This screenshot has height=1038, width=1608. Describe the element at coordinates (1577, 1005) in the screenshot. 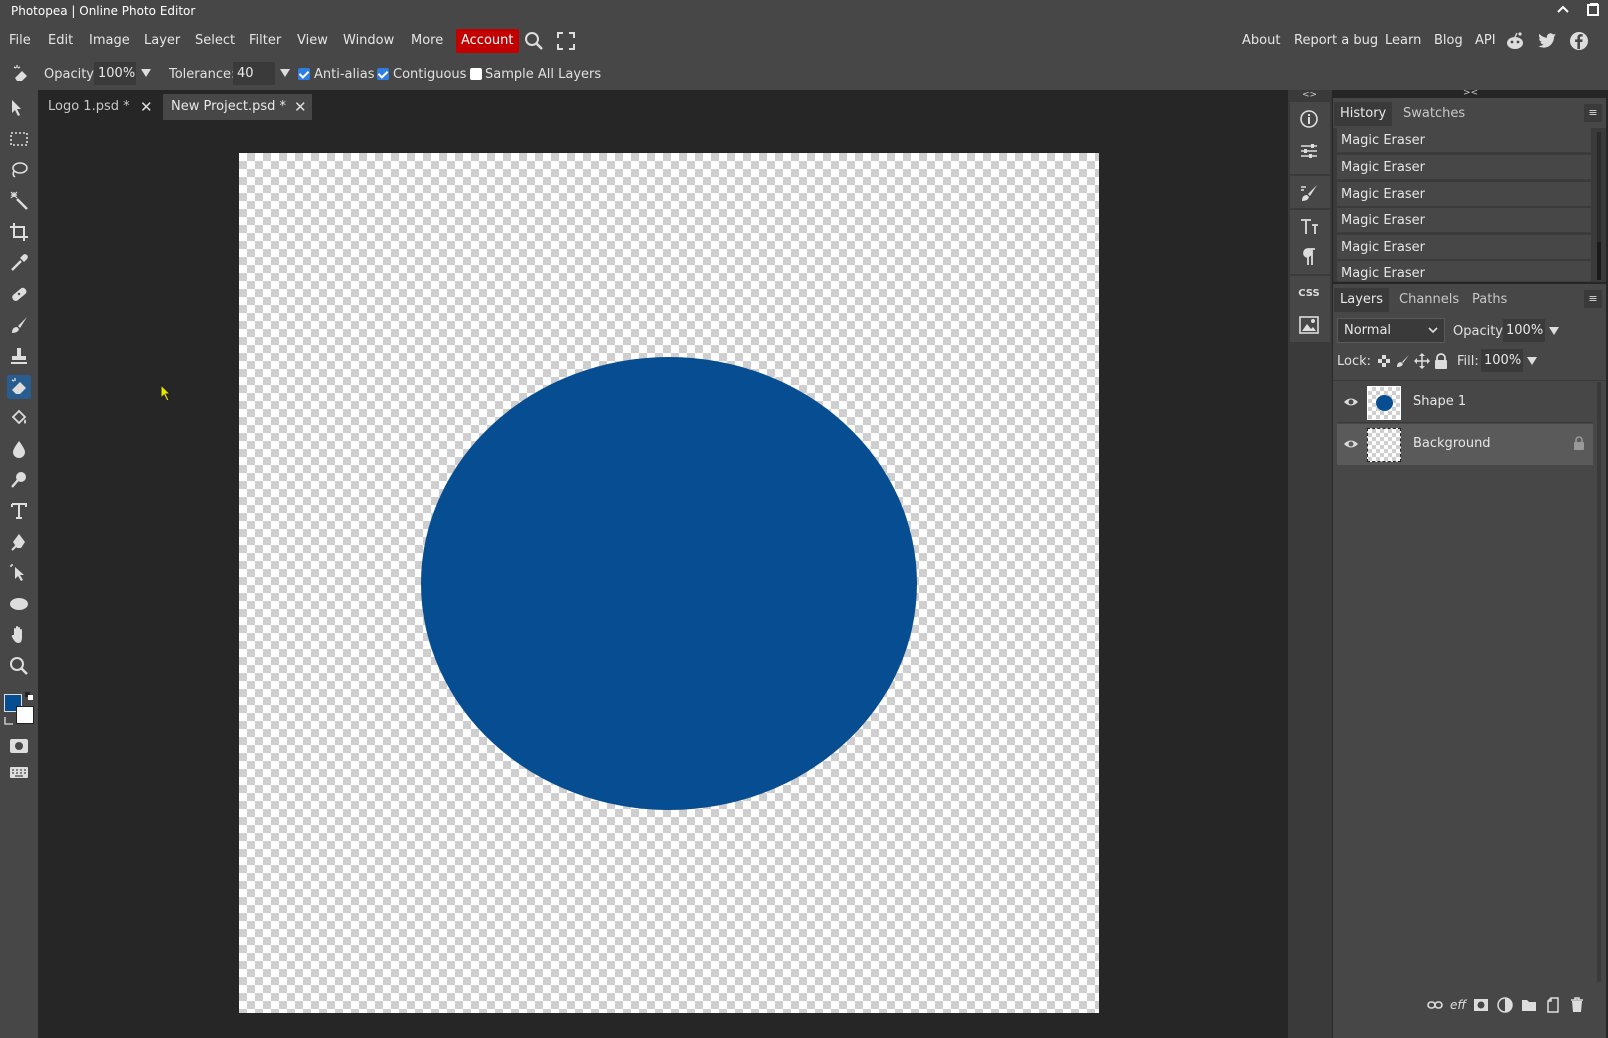

I see `delete-layer-icon` at that location.